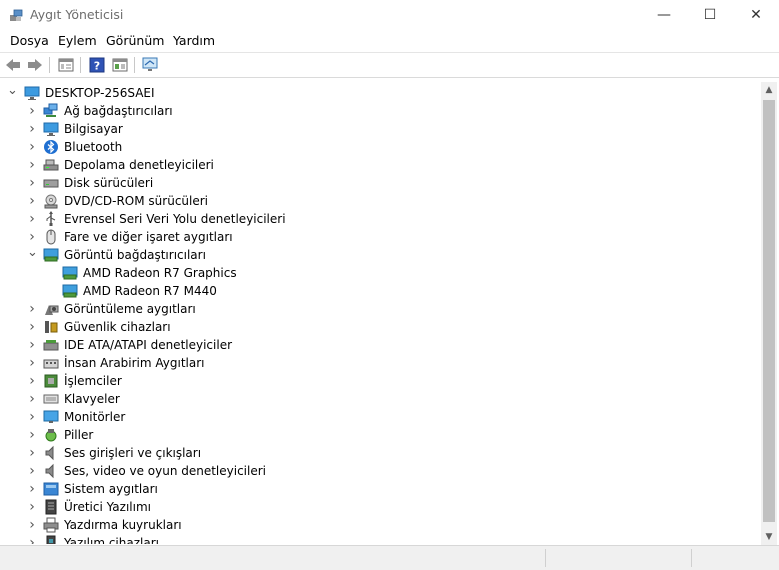 The height and width of the screenshot is (570, 779). What do you see at coordinates (380, 327) in the screenshot?
I see `tree-item-guvenlik-cihazlari: › Güvenlik cihazları` at bounding box center [380, 327].